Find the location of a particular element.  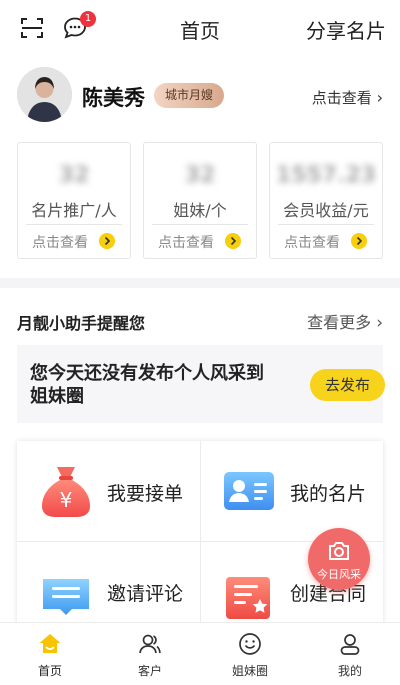

bottom-tab-bar: 首页 客户 姐妹圈 我的 is located at coordinates (200, 653).